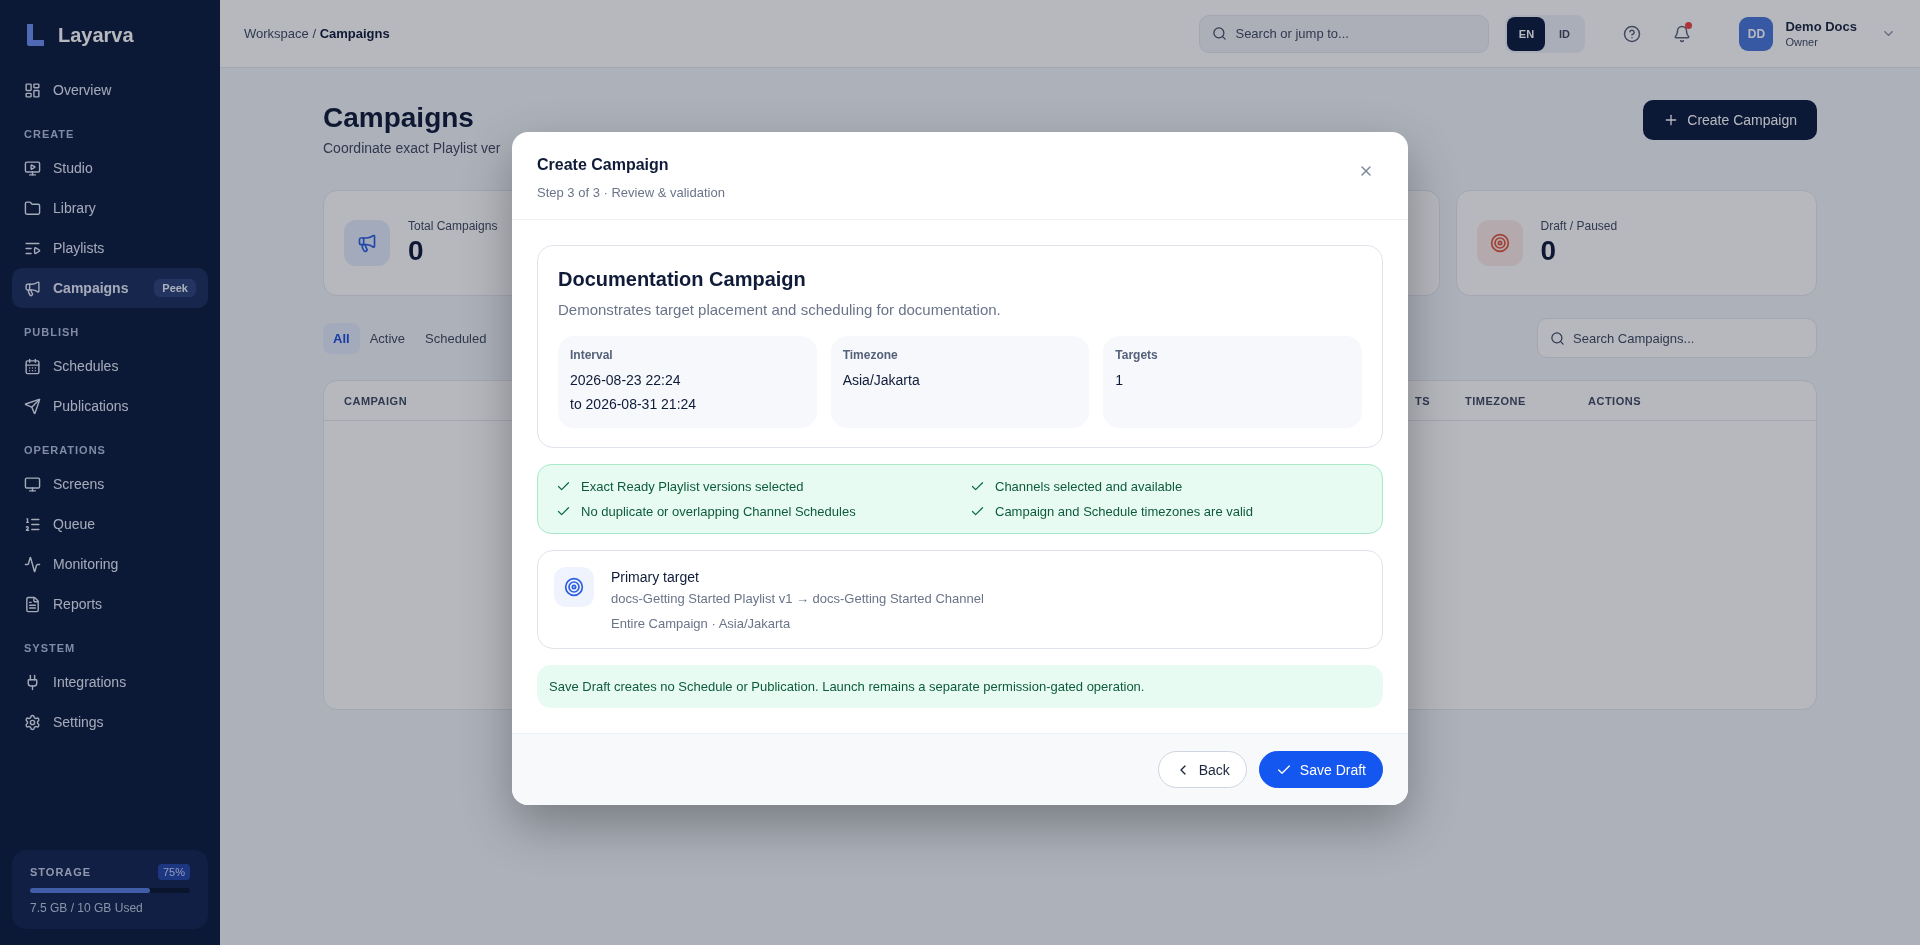 The image size is (1920, 945). What do you see at coordinates (173, 872) in the screenshot?
I see `storage-percent: 75%` at bounding box center [173, 872].